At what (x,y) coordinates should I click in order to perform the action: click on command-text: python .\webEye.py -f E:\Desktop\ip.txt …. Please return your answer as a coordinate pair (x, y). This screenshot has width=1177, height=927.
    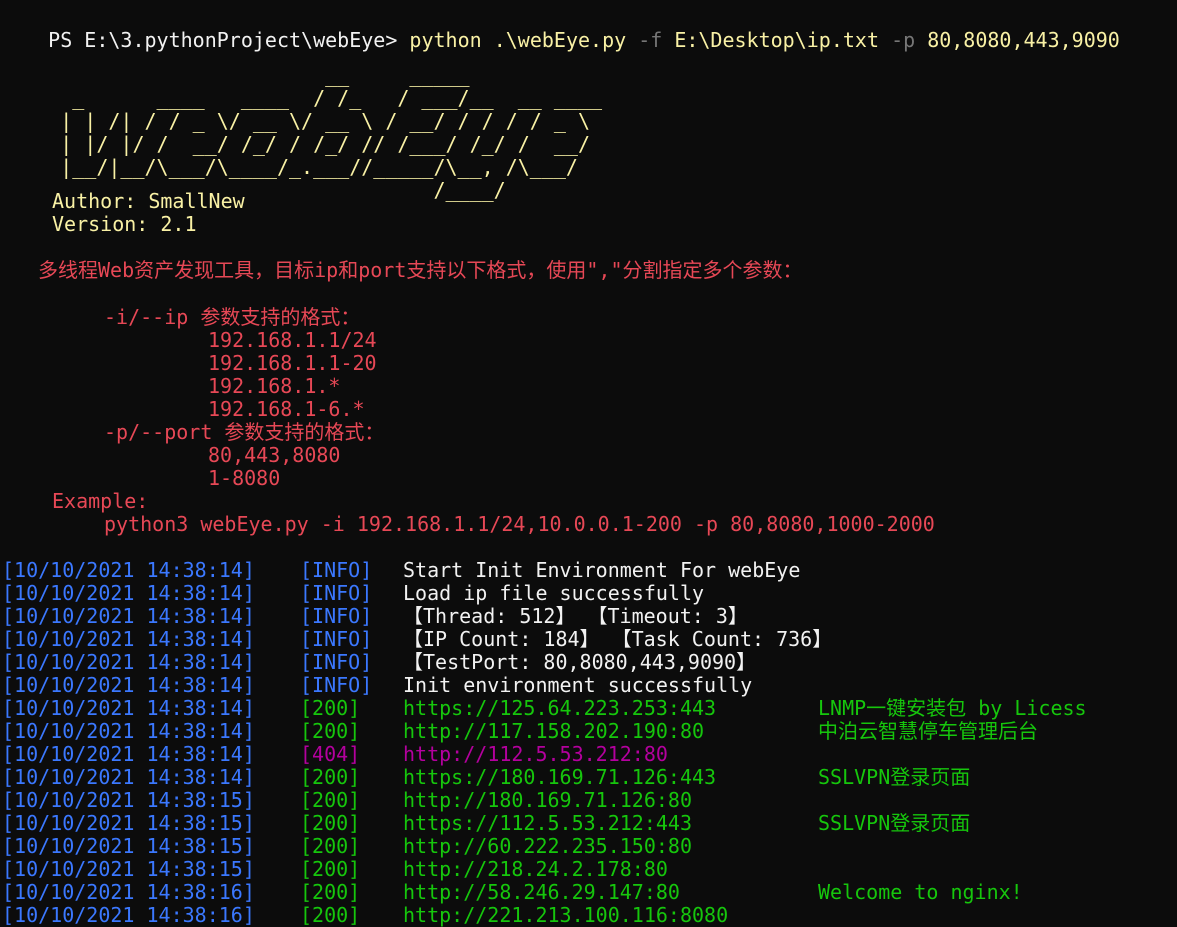
    Looking at the image, I should click on (764, 40).